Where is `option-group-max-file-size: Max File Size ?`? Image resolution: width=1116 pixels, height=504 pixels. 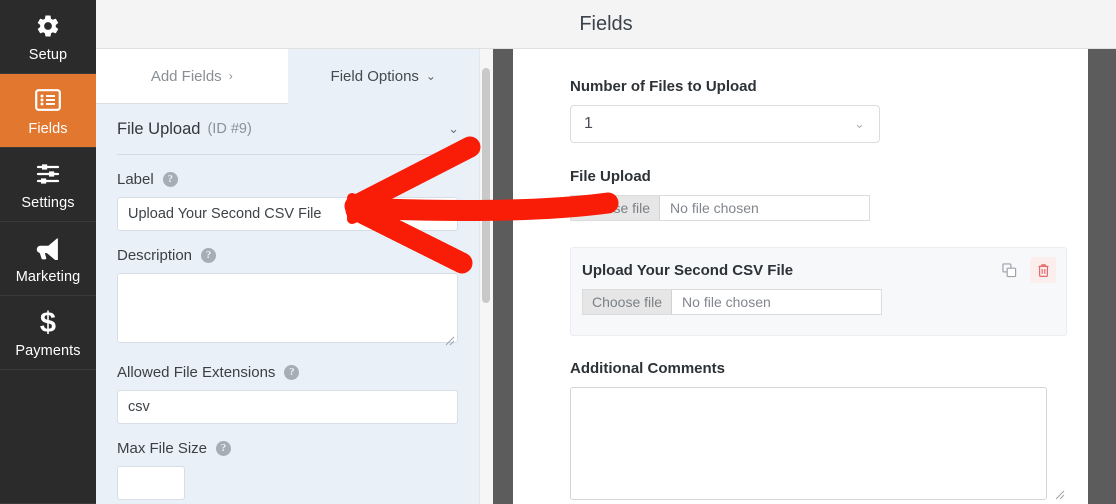 option-group-max-file-size: Max File Size ? is located at coordinates (287, 462).